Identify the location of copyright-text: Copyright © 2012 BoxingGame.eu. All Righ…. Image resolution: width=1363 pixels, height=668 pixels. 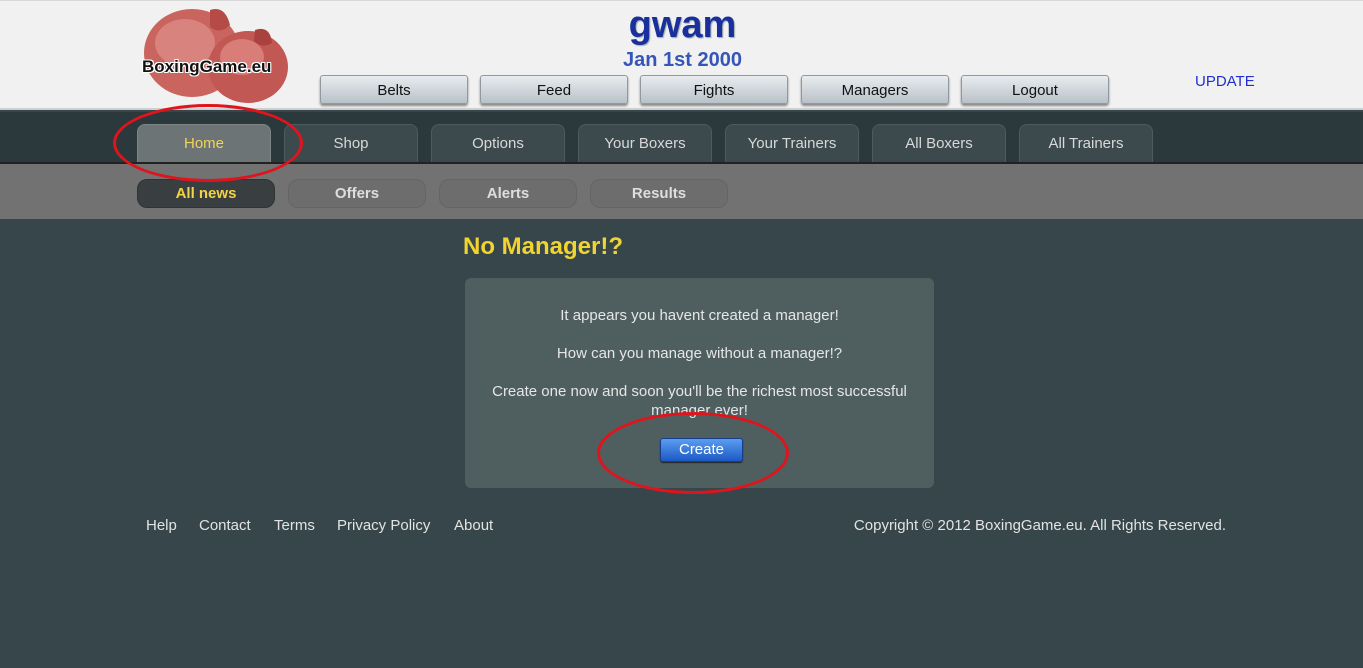
(1039, 525).